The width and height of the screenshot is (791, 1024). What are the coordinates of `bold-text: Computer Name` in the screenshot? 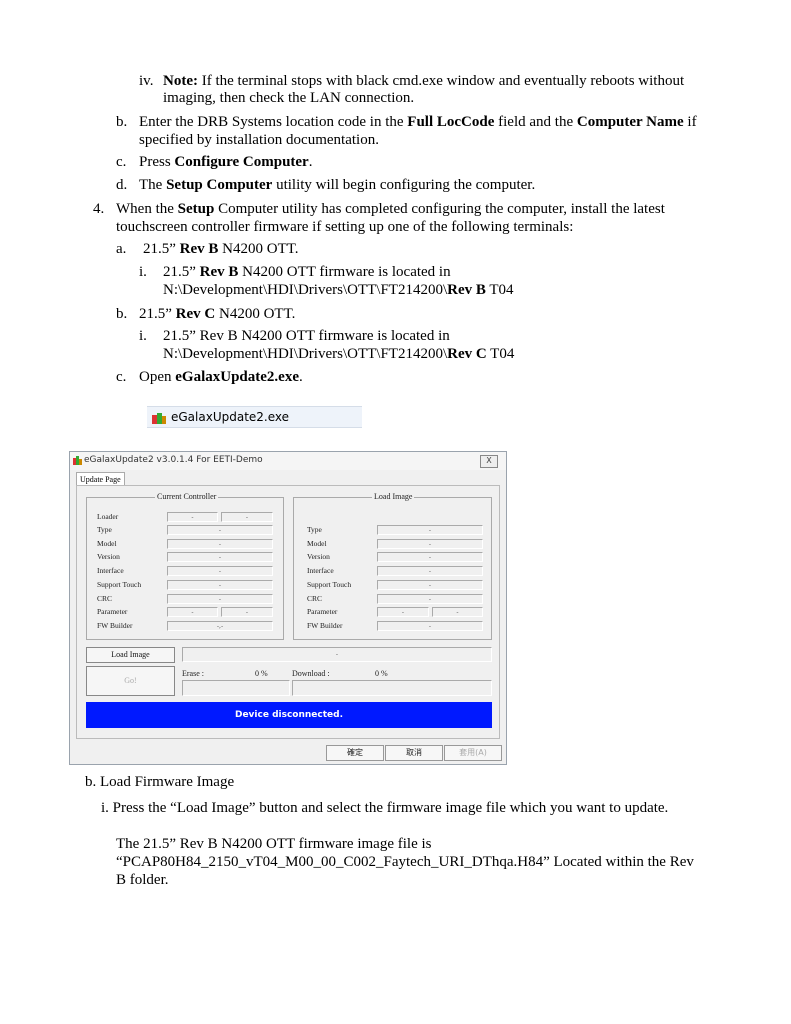 It's located at (630, 122).